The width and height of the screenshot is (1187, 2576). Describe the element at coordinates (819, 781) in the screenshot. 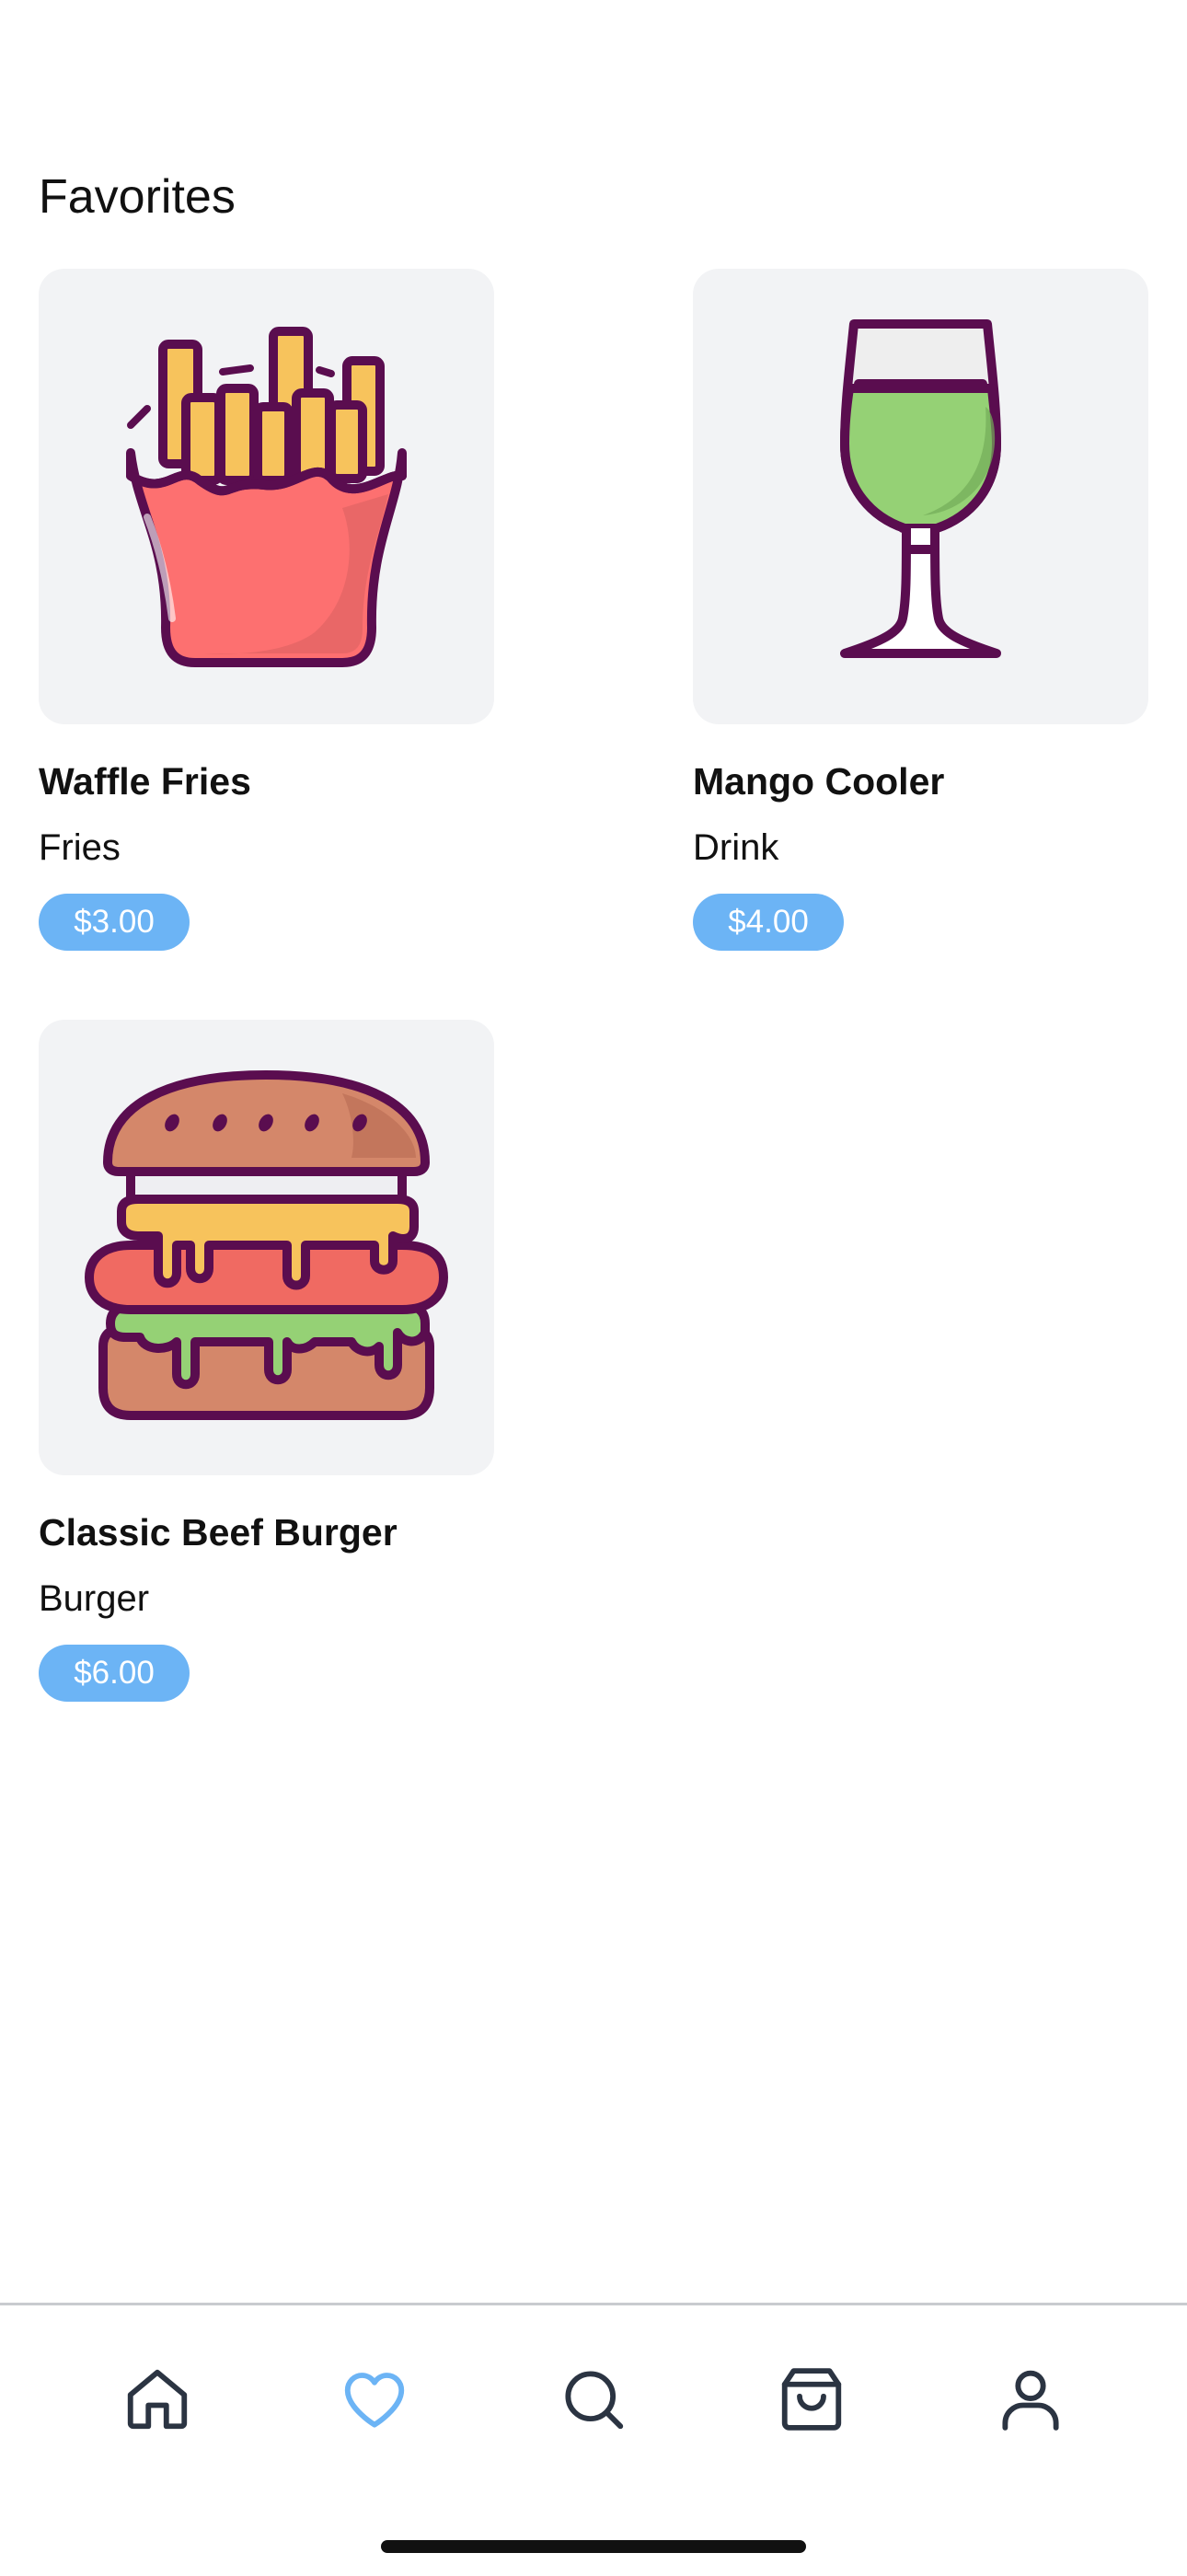

I see `product-name: Mango Cooler` at that location.